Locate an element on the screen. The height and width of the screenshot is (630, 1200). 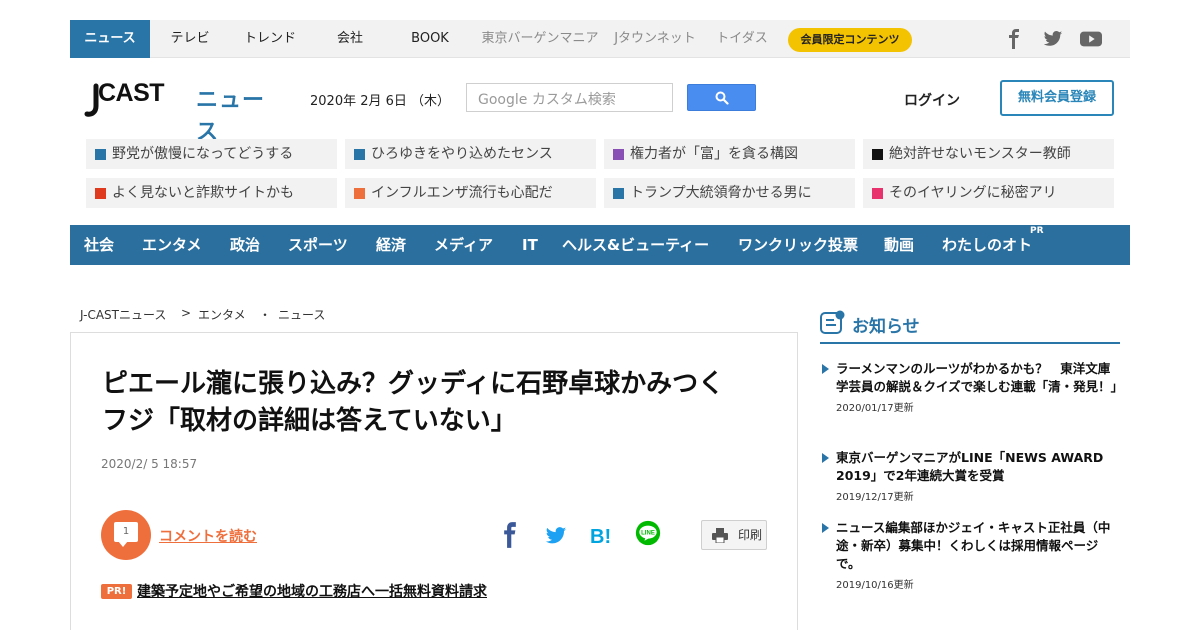
logo-cast-text: CAST is located at coordinates (131, 93).